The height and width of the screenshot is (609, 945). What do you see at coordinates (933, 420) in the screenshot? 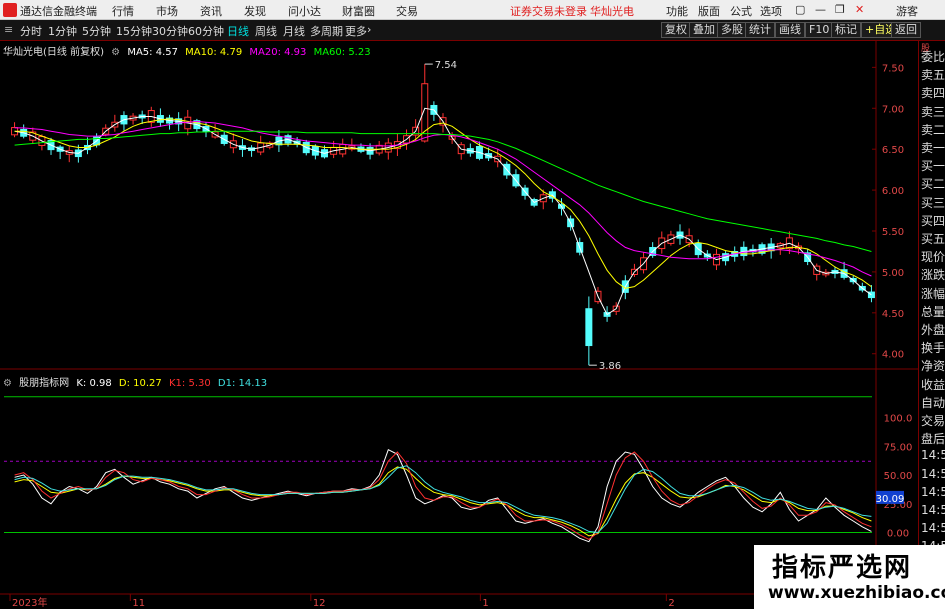
I see `panel-item-20: 交易` at bounding box center [933, 420].